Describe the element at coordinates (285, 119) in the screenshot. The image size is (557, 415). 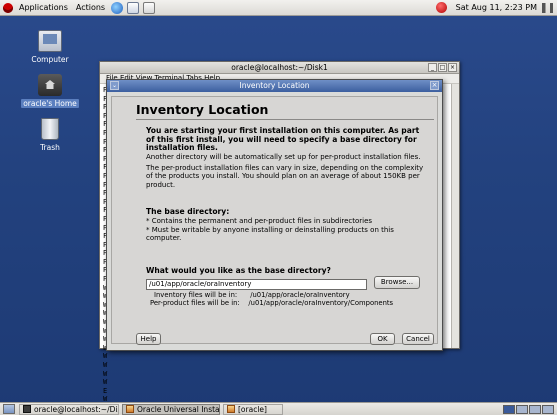
I see `divider` at that location.